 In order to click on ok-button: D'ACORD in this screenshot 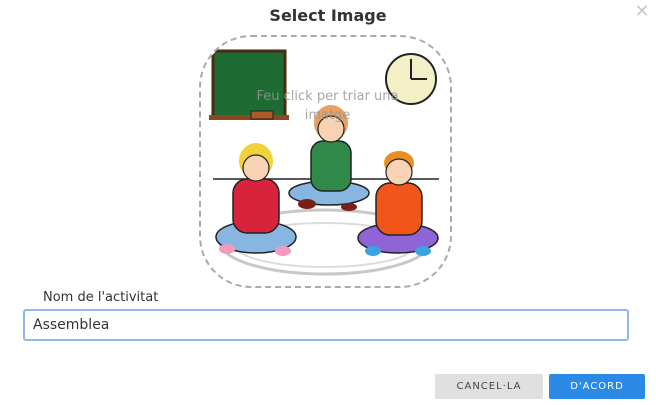, I will do `click(597, 386)`.